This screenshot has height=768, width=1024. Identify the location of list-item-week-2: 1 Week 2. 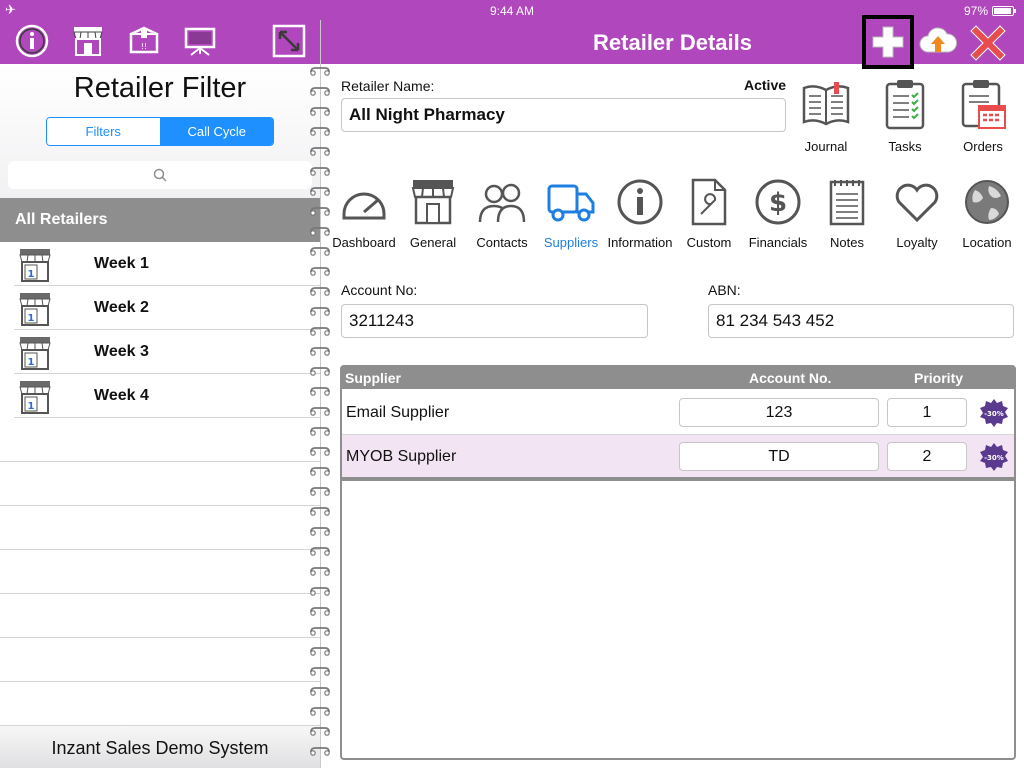
(167, 308).